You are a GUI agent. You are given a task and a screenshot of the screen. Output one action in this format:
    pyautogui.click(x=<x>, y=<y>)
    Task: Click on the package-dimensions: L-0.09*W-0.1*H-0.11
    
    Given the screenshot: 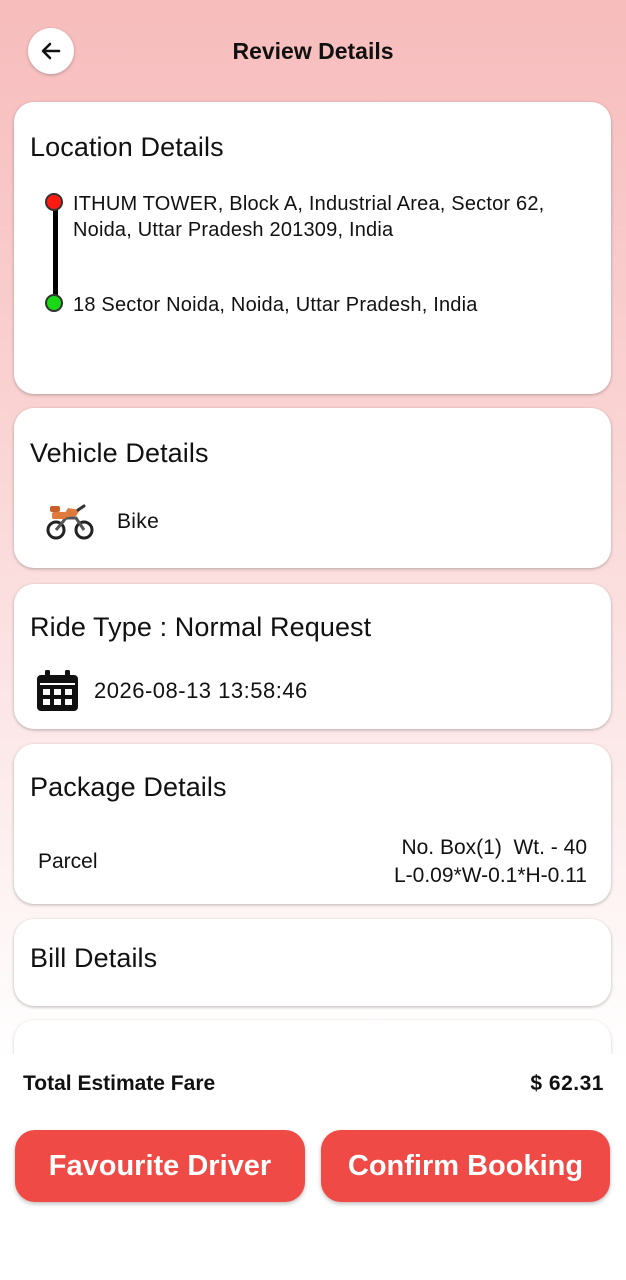 What is the action you would take?
    pyautogui.click(x=490, y=875)
    